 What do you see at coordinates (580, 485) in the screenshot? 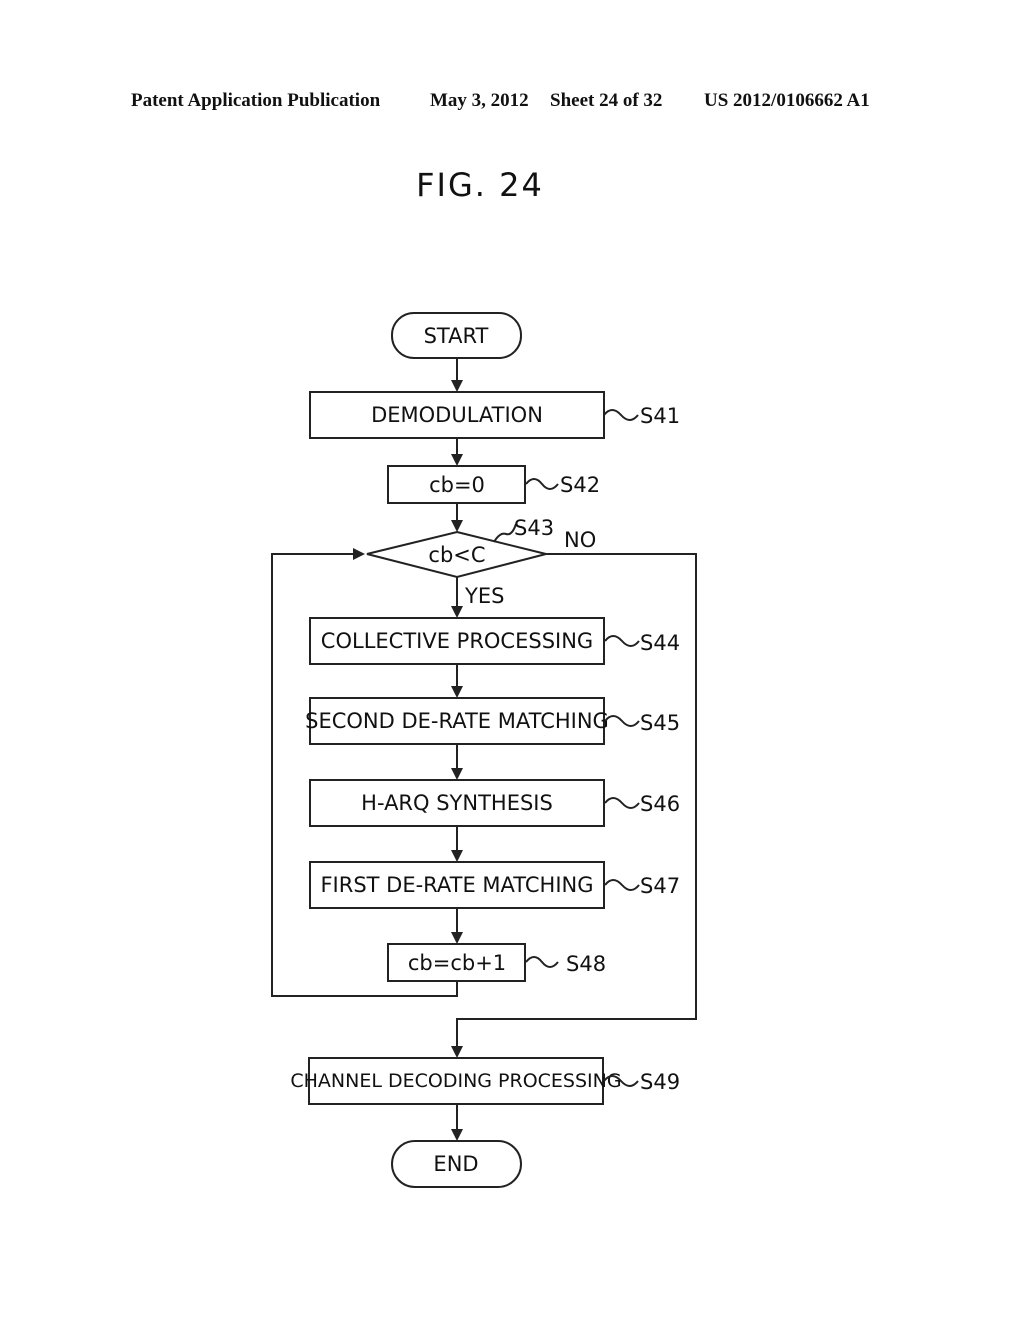
I see `step-id-s42: S42` at bounding box center [580, 485].